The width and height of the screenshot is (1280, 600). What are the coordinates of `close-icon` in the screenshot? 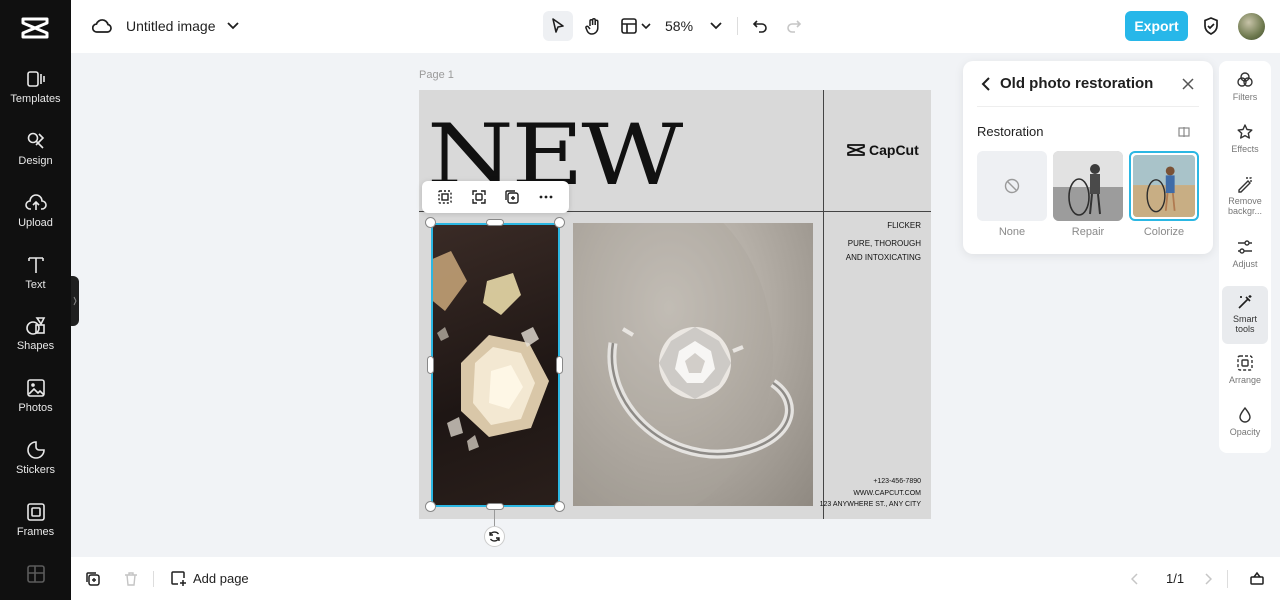 It's located at (1189, 84).